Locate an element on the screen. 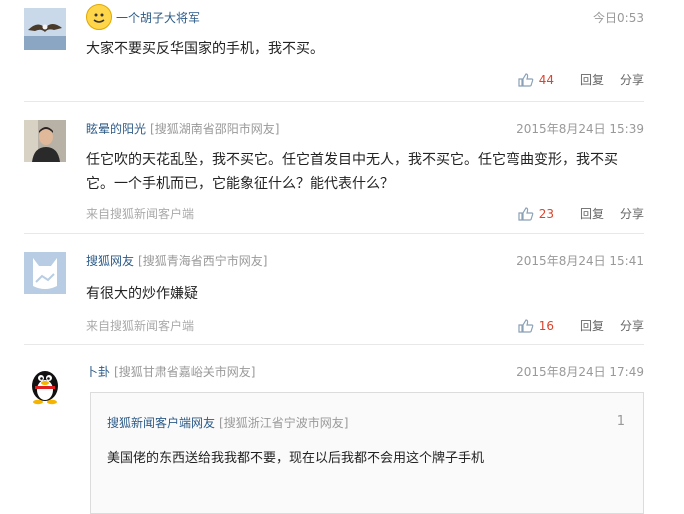 This screenshot has height=514, width=684. username: 眩晕的阳光 [搜狐湖南省邵阳市网友] is located at coordinates (182, 128).